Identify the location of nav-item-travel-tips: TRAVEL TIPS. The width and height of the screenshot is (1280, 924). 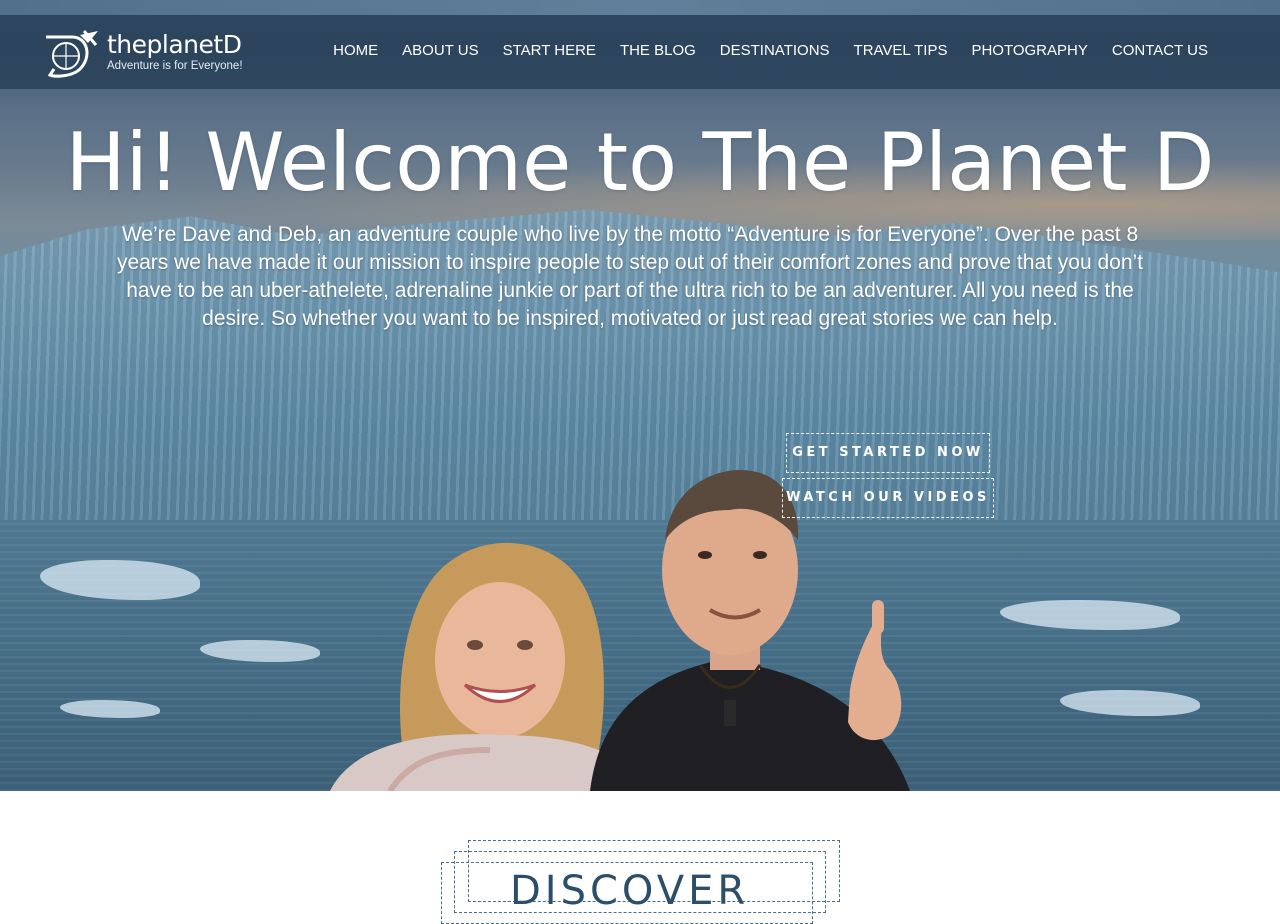
(901, 51).